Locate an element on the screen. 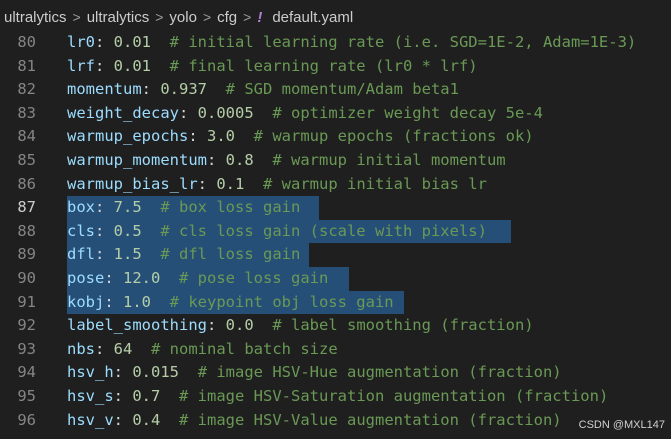 The image size is (671, 439). yaml-key: hsv_v is located at coordinates (90, 419).